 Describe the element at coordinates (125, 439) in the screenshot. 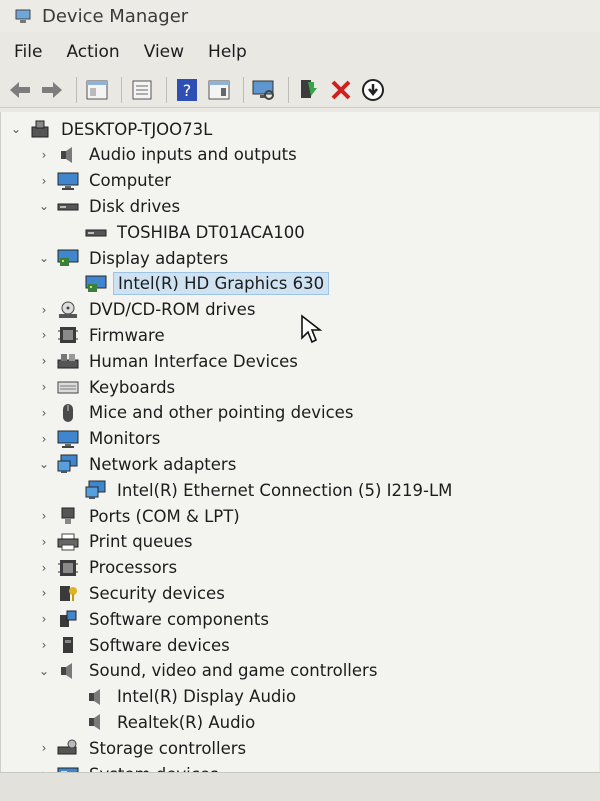

I see `device-label: Monitors` at that location.